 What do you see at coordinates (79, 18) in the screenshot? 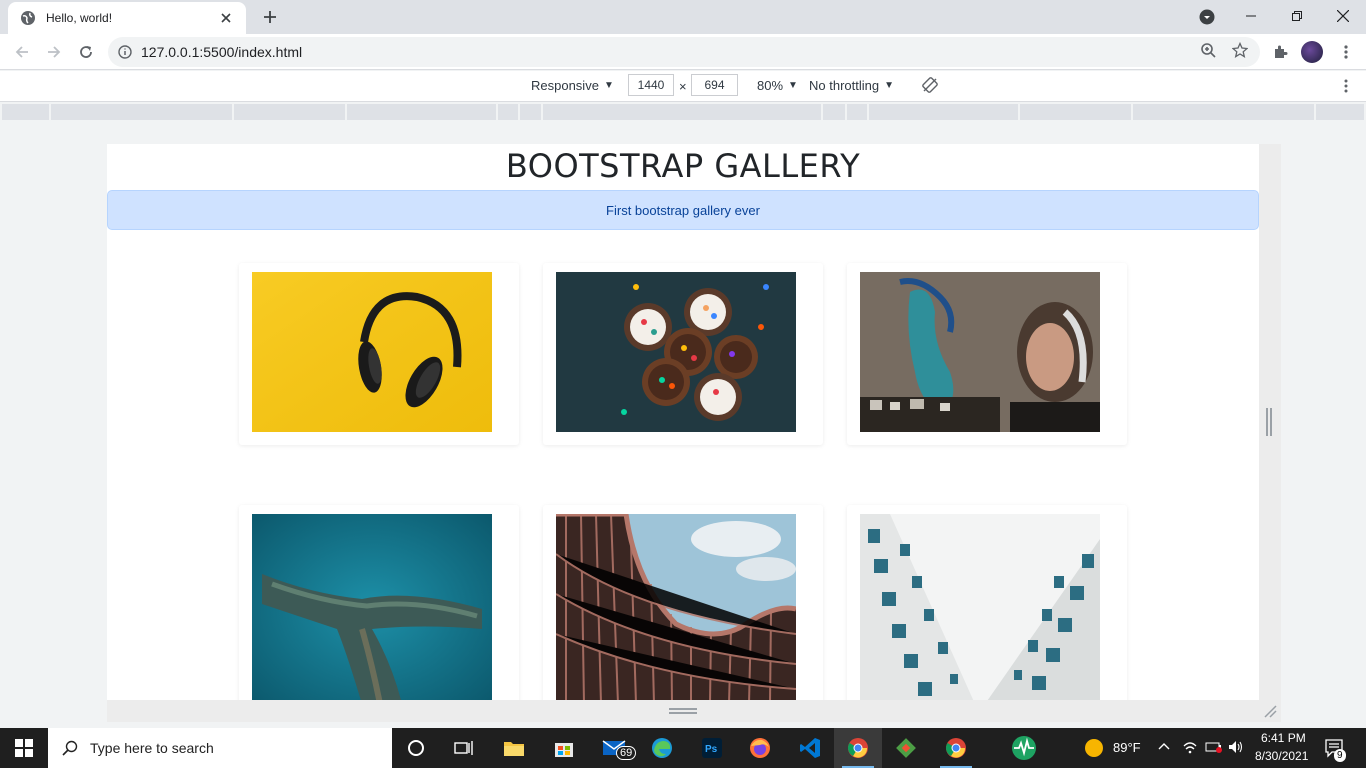
I see `tab-title: Hello, world!` at bounding box center [79, 18].